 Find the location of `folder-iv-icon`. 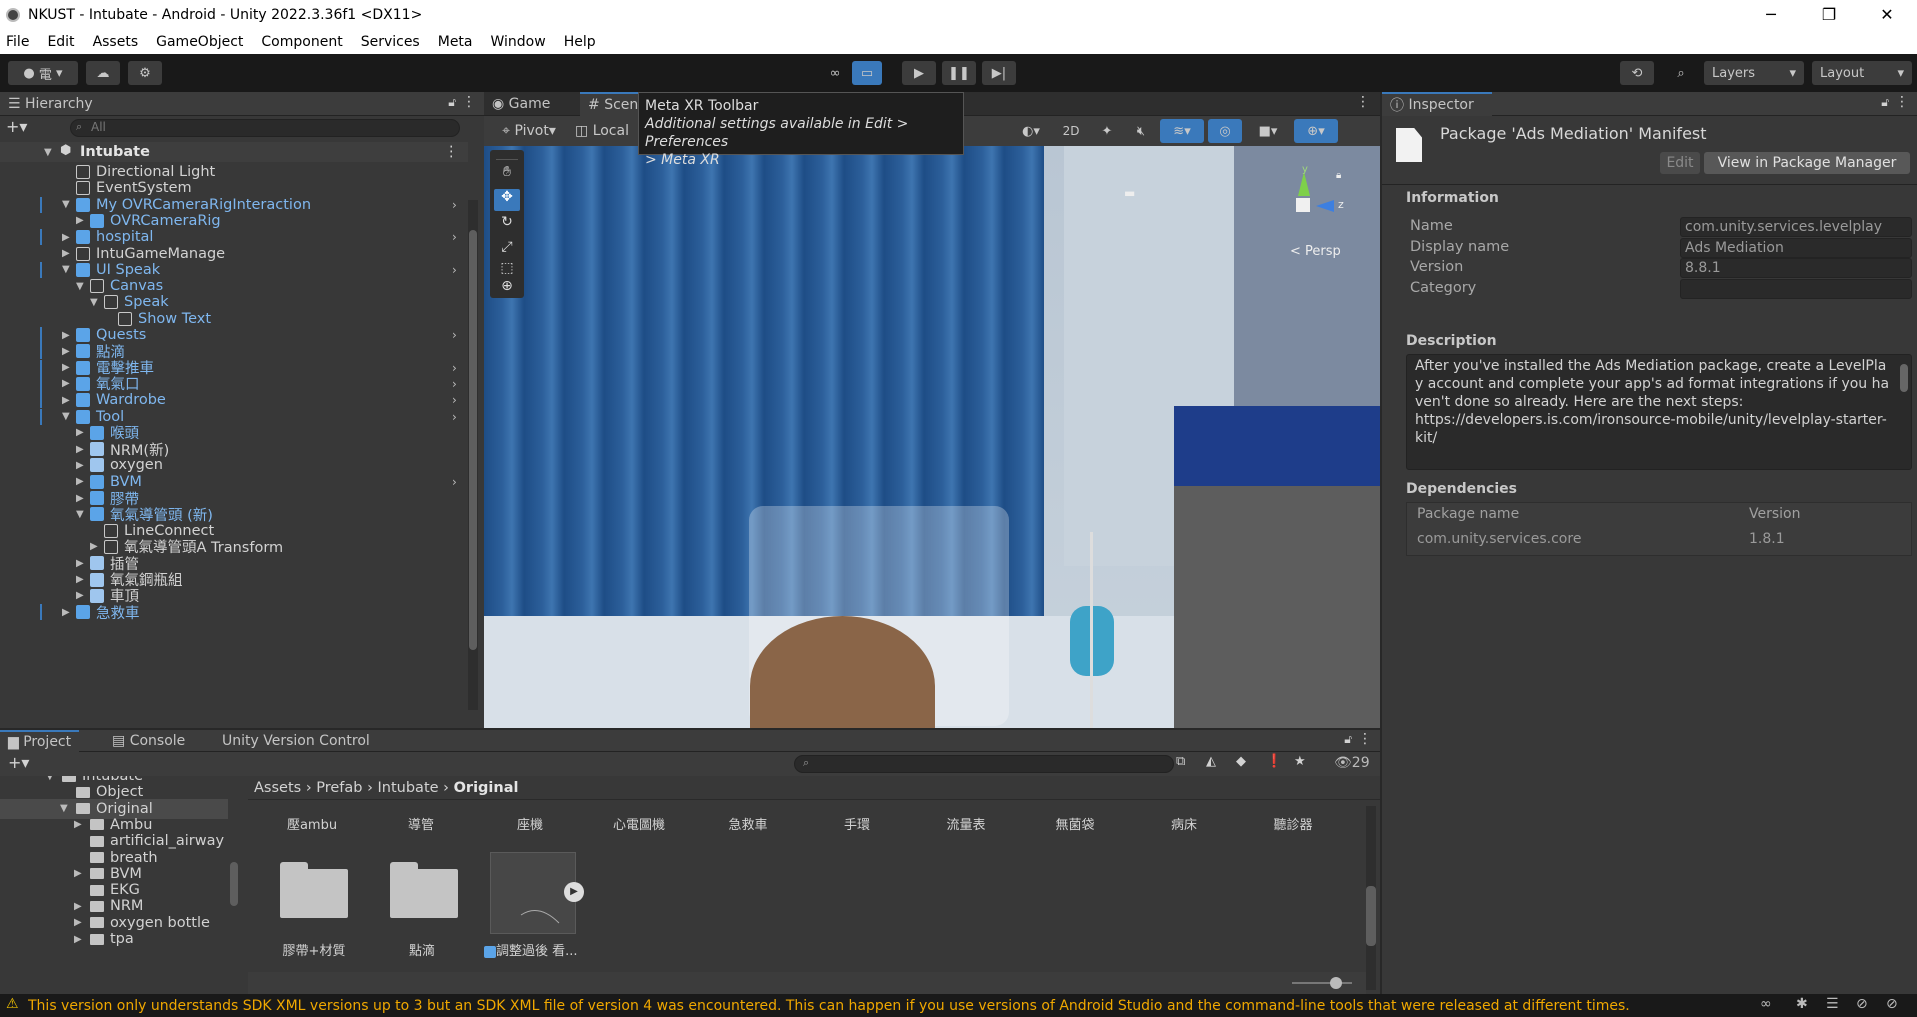

folder-iv-icon is located at coordinates (424, 890).